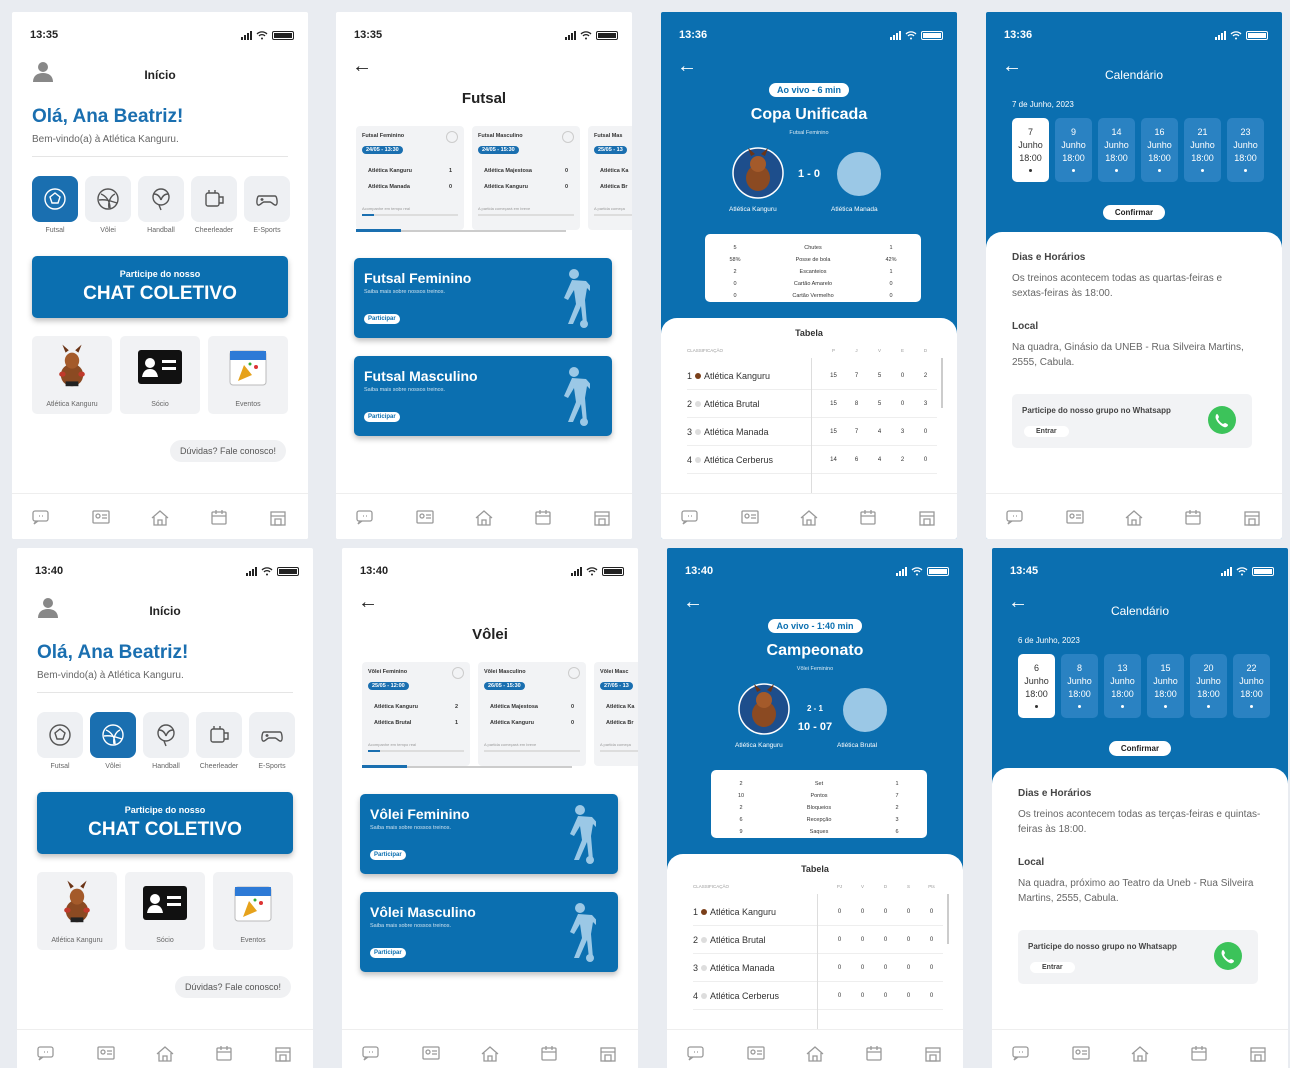  Describe the element at coordinates (1251, 686) in the screenshot. I see `day-option: 22 Junho 18:00` at that location.